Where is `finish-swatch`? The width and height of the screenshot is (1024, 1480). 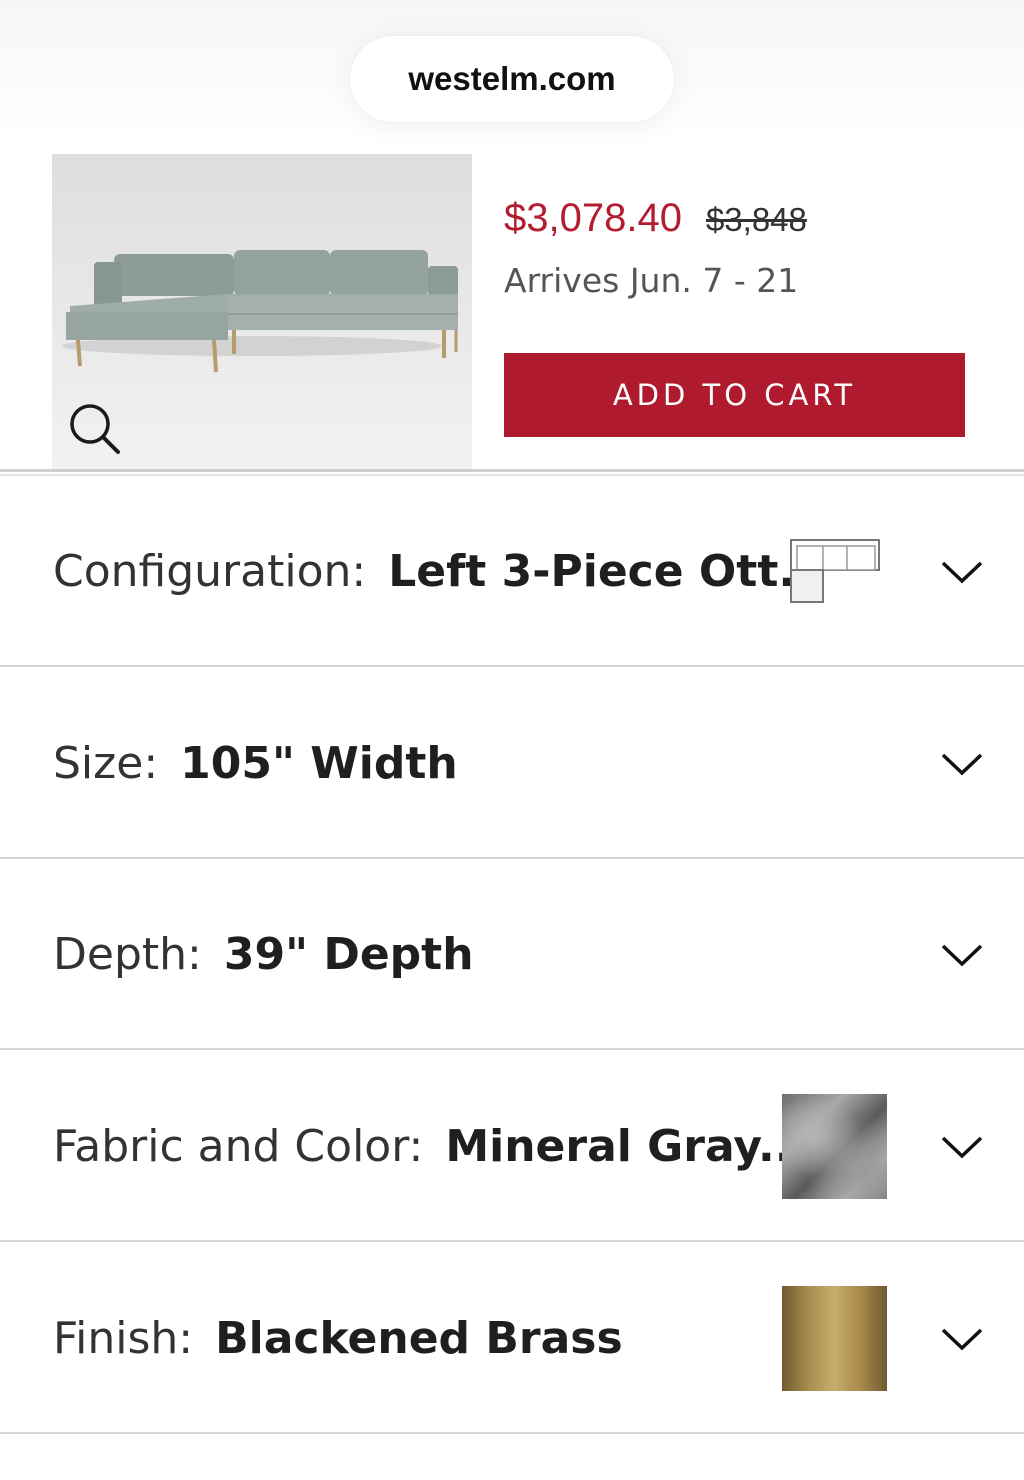 finish-swatch is located at coordinates (834, 1338).